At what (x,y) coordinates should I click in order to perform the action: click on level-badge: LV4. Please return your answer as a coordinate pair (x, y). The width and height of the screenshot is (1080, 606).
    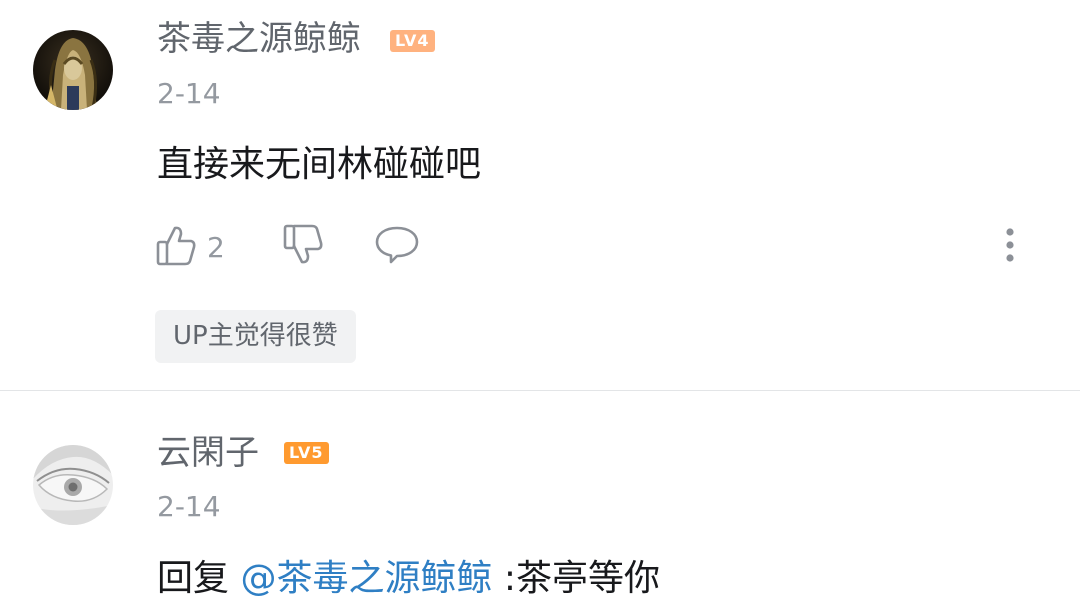
    Looking at the image, I should click on (412, 41).